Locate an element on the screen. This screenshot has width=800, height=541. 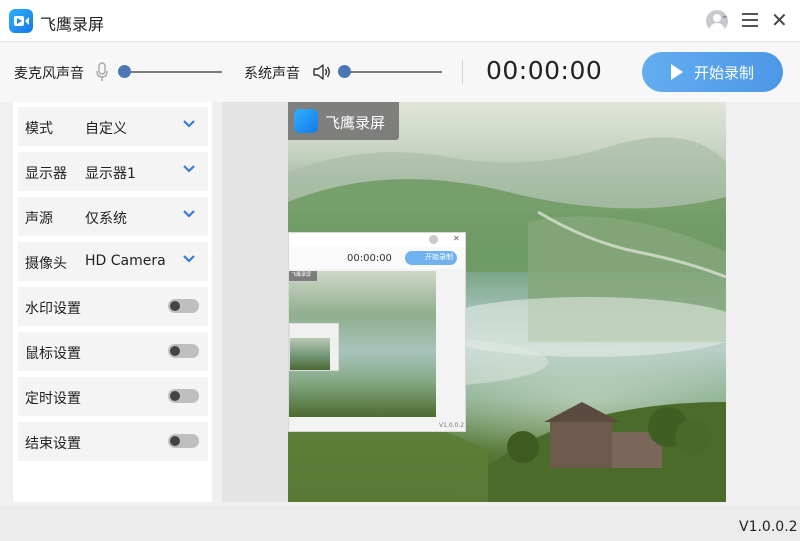
app-title: 飞鹰录屏 is located at coordinates (72, 24).